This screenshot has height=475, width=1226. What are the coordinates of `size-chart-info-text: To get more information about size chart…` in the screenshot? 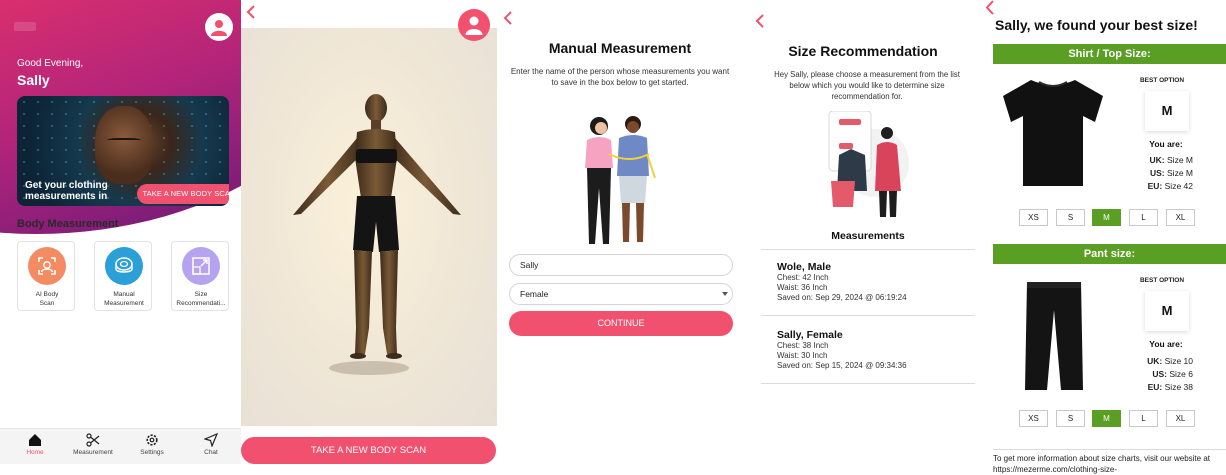 It's located at (1101, 464).